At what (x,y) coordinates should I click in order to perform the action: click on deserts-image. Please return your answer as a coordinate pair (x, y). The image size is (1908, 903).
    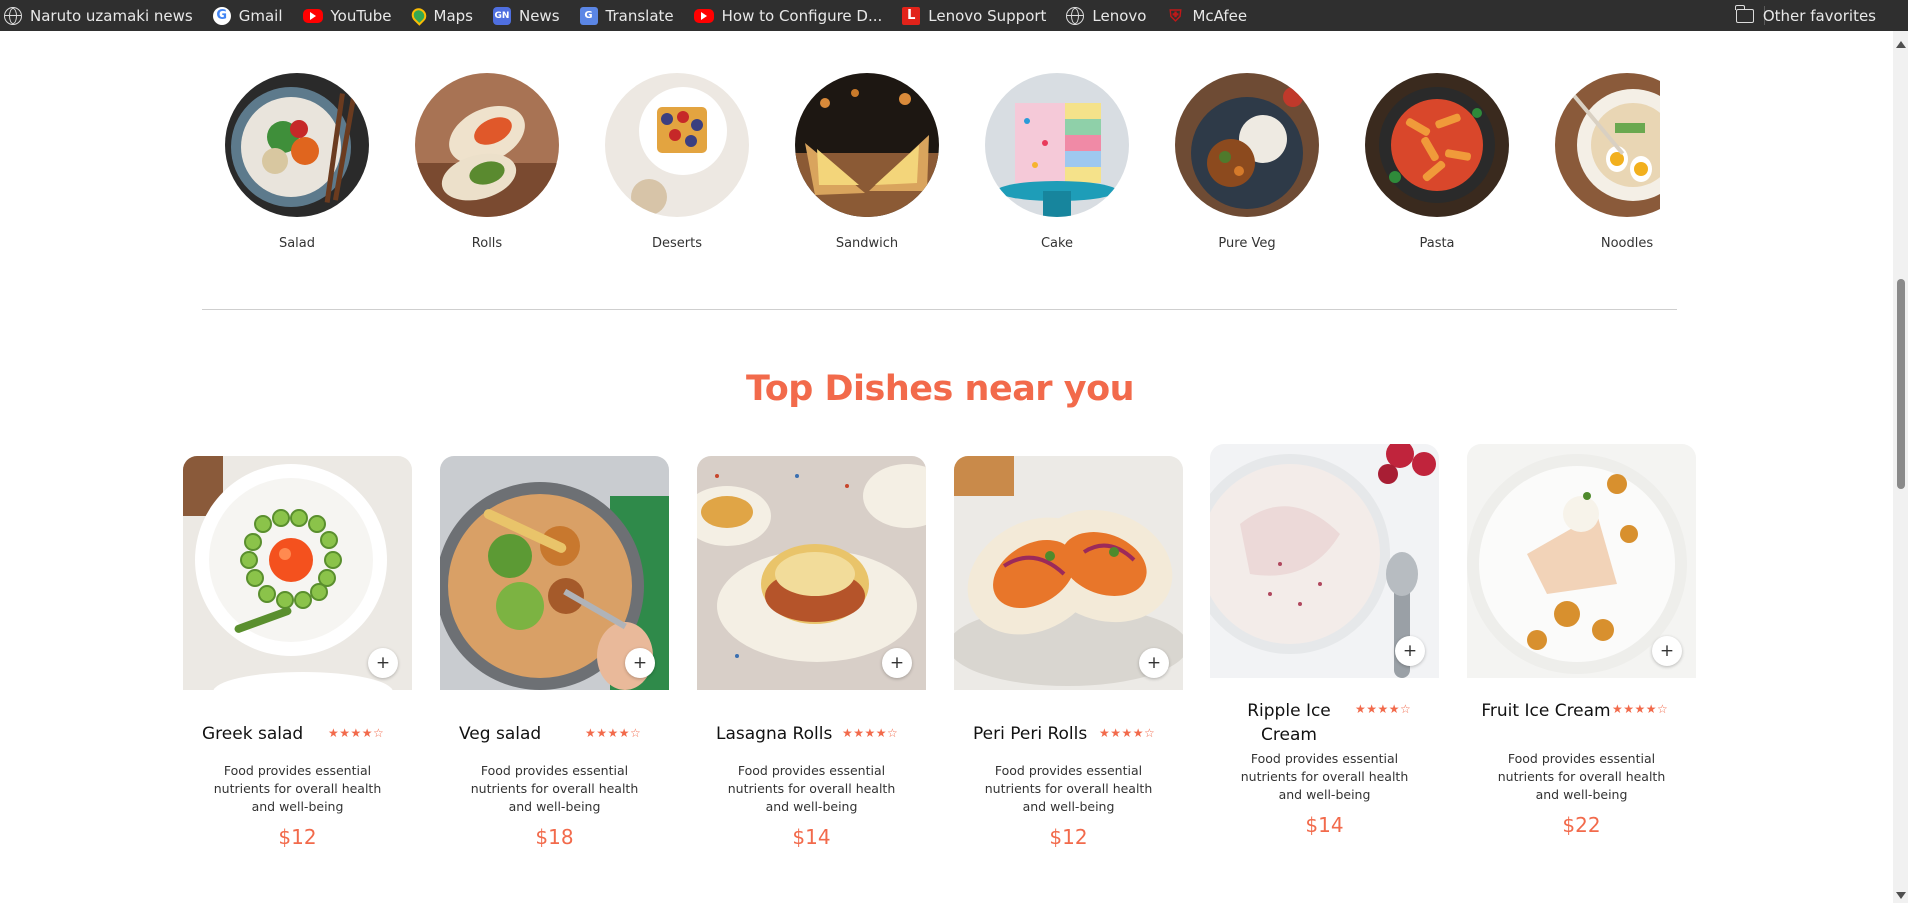
    Looking at the image, I should click on (677, 145).